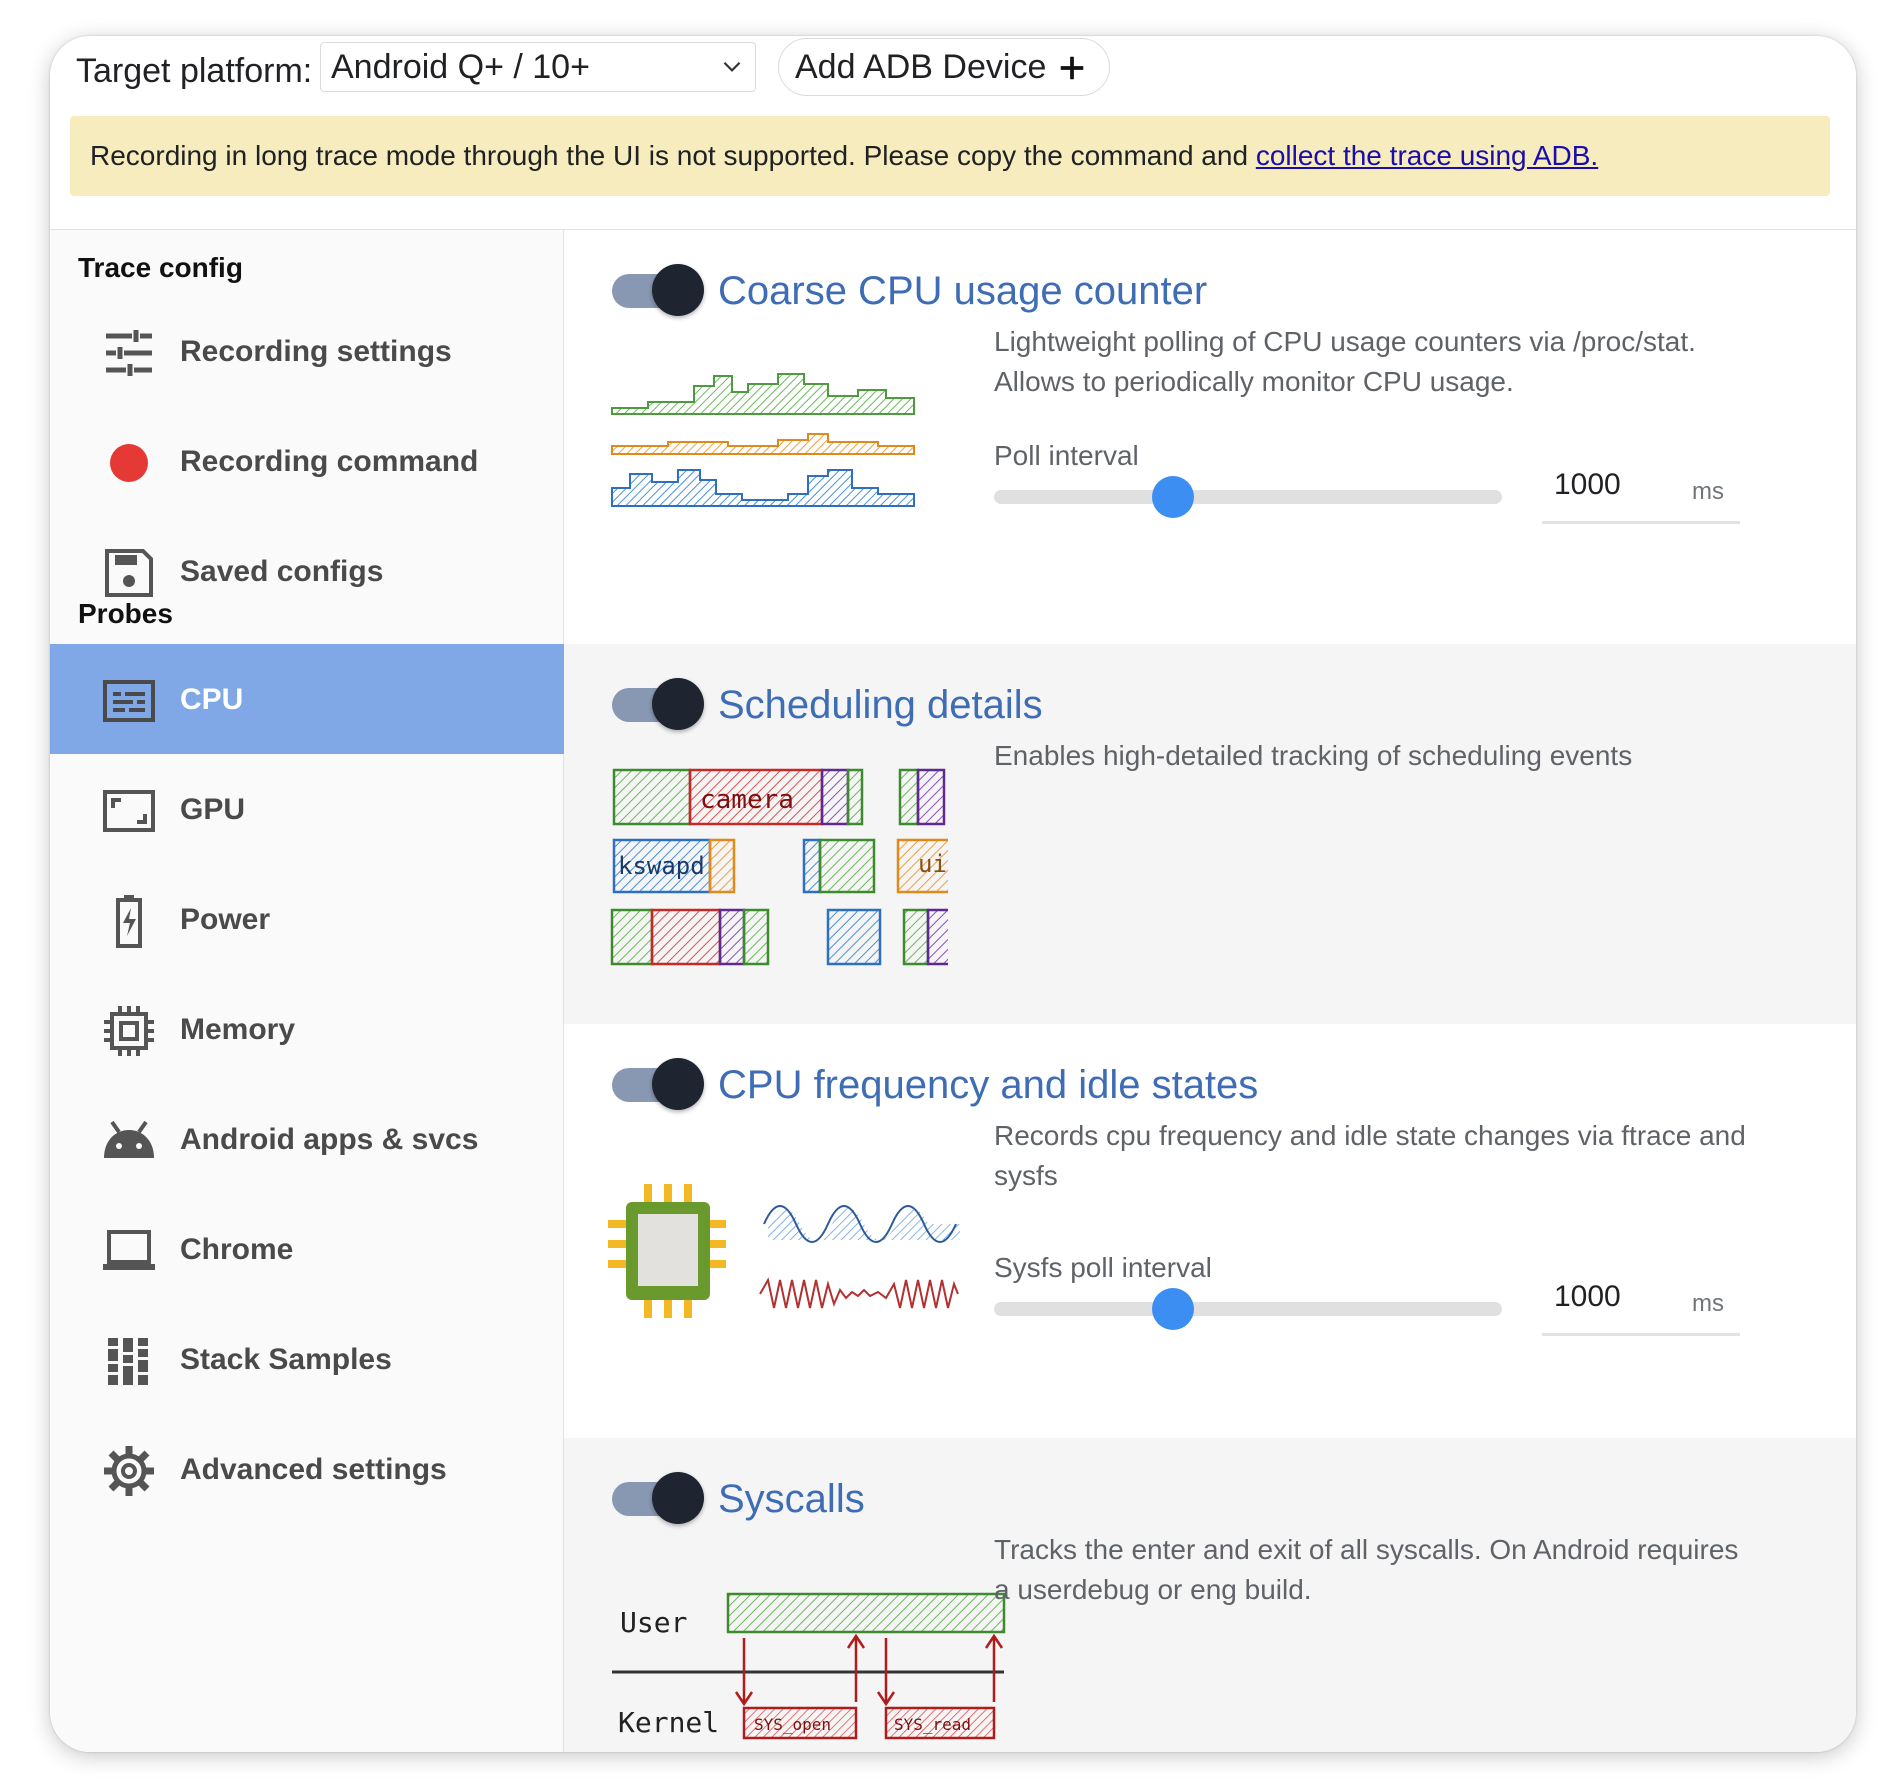  Describe the element at coordinates (784, 1251) in the screenshot. I see `cpu-frequency-illustration` at that location.